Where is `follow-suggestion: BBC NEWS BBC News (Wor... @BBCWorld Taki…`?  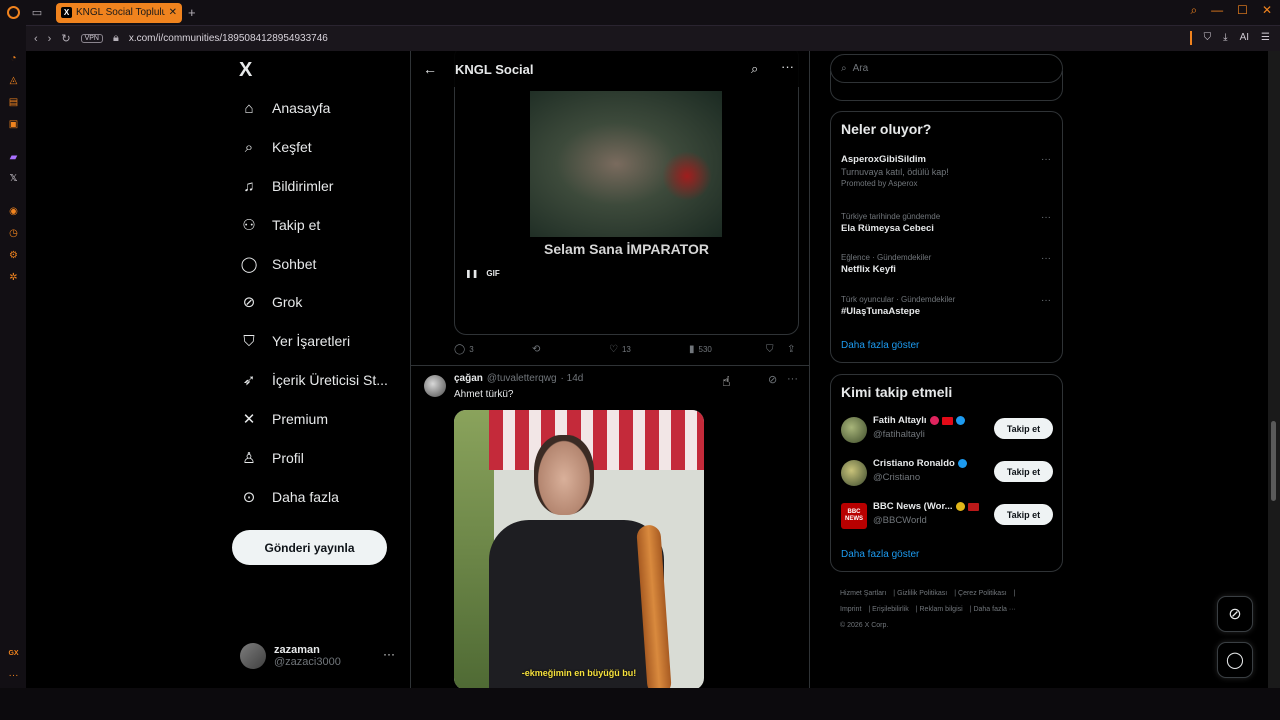 follow-suggestion: BBC NEWS BBC News (Wor... @BBCWorld Taki… is located at coordinates (947, 516).